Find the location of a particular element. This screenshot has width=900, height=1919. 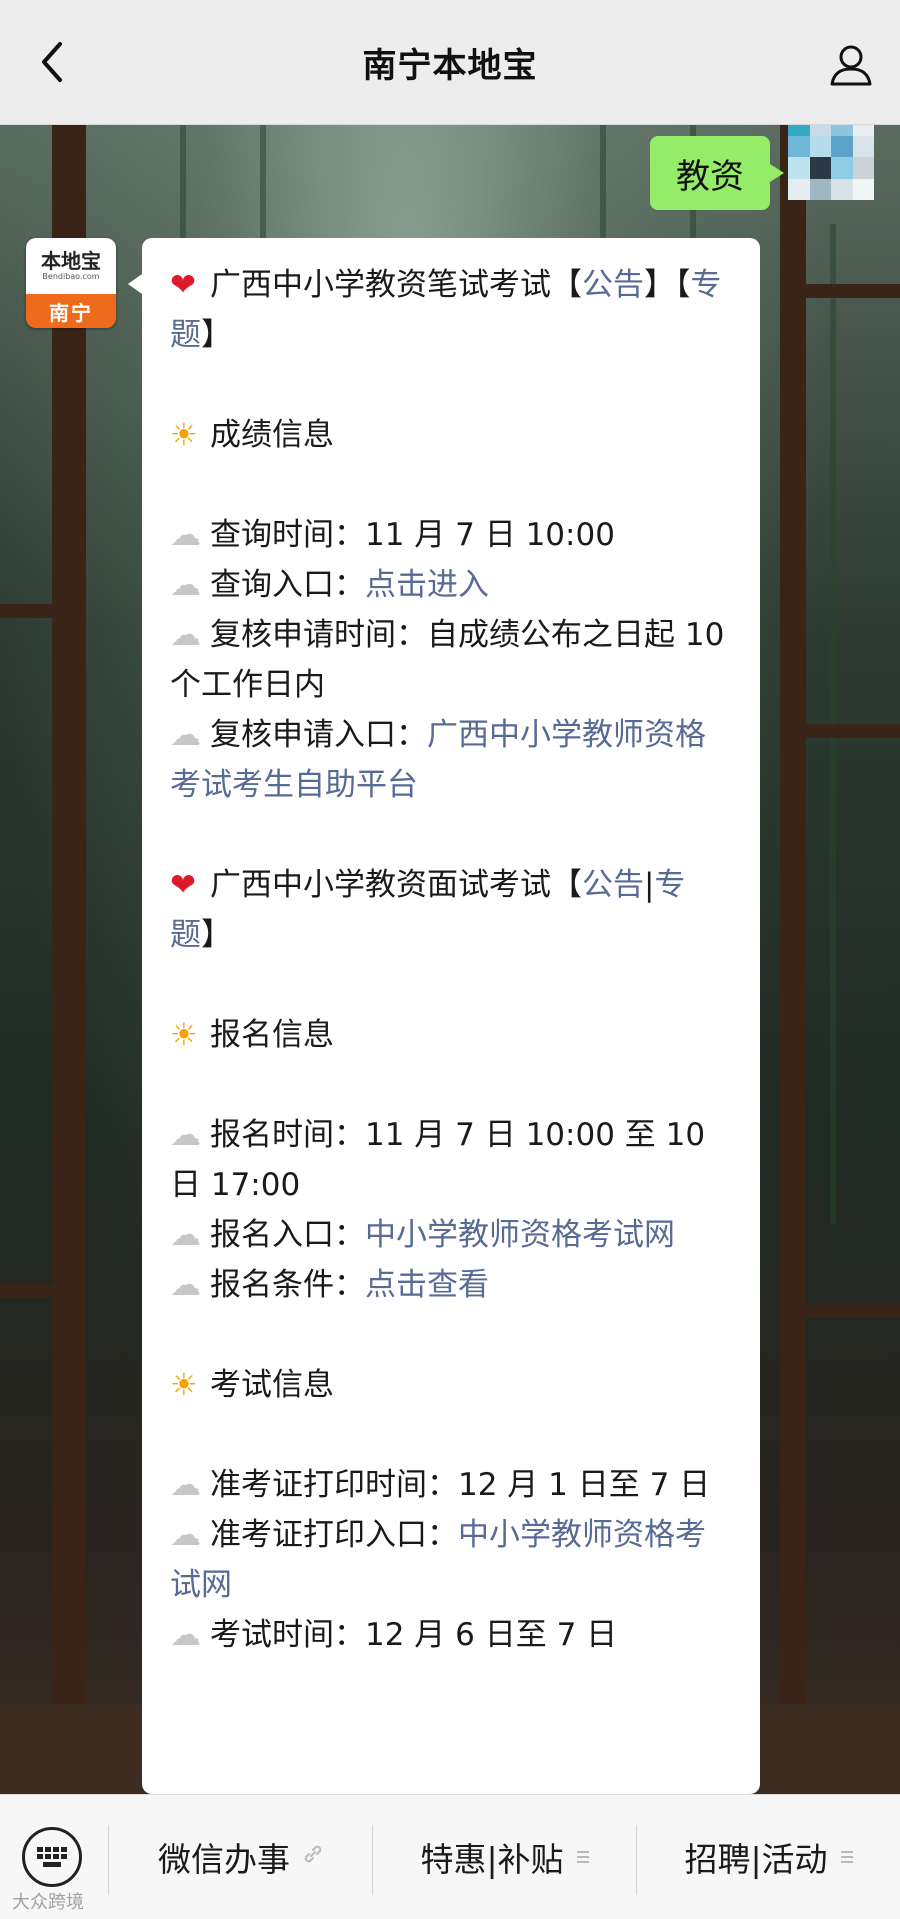

back-button is located at coordinates (52, 62).